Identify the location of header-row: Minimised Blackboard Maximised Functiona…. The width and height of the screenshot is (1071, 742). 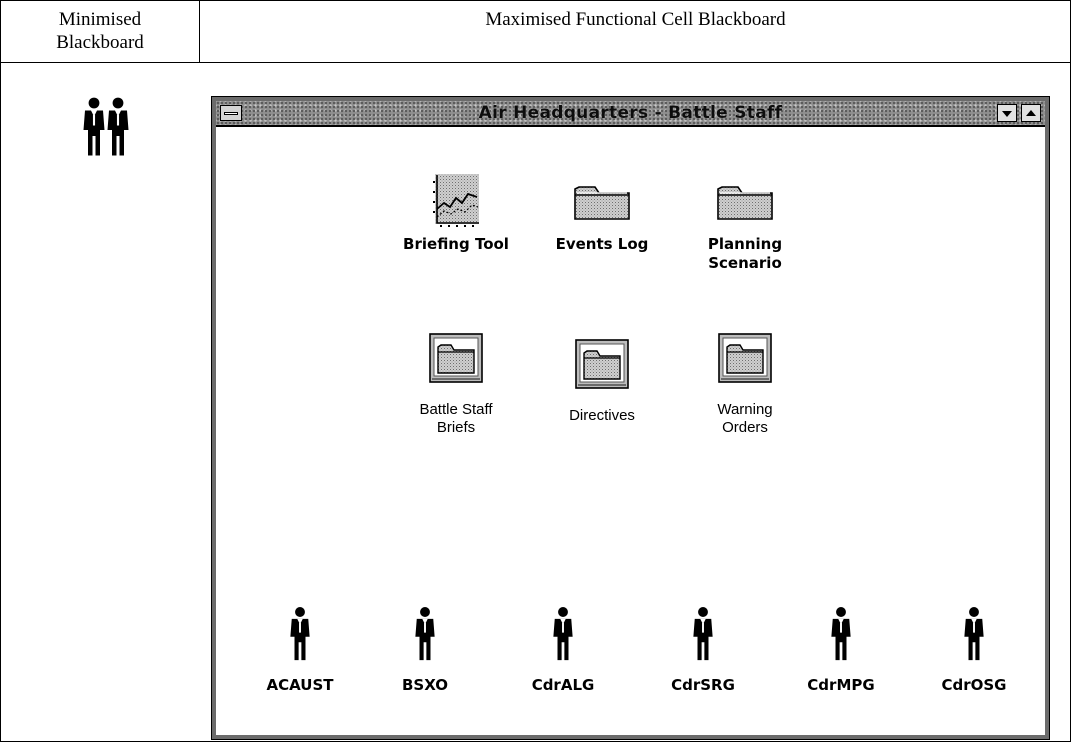
(535, 32).